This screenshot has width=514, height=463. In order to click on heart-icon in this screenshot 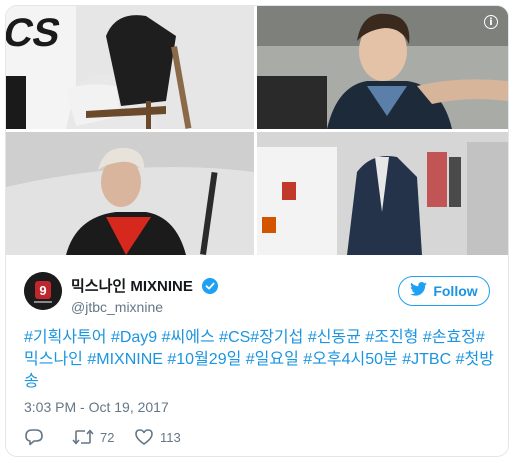, I will do `click(144, 437)`.